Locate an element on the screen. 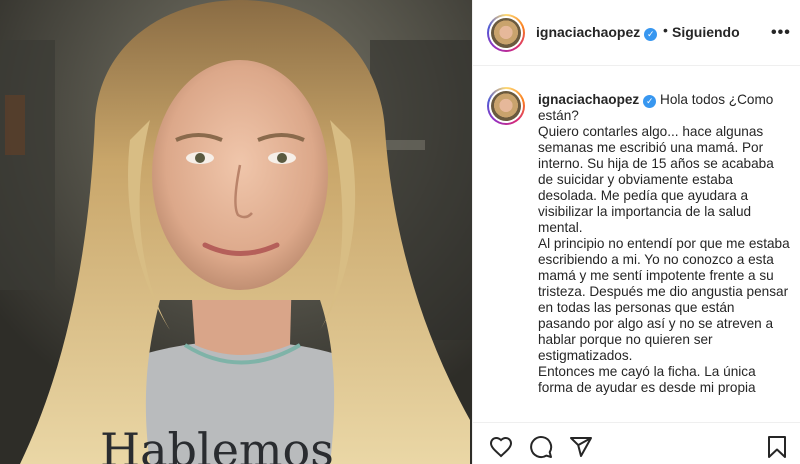 The image size is (800, 464). username-link: ignaciachaopez ✓ is located at coordinates (597, 32).